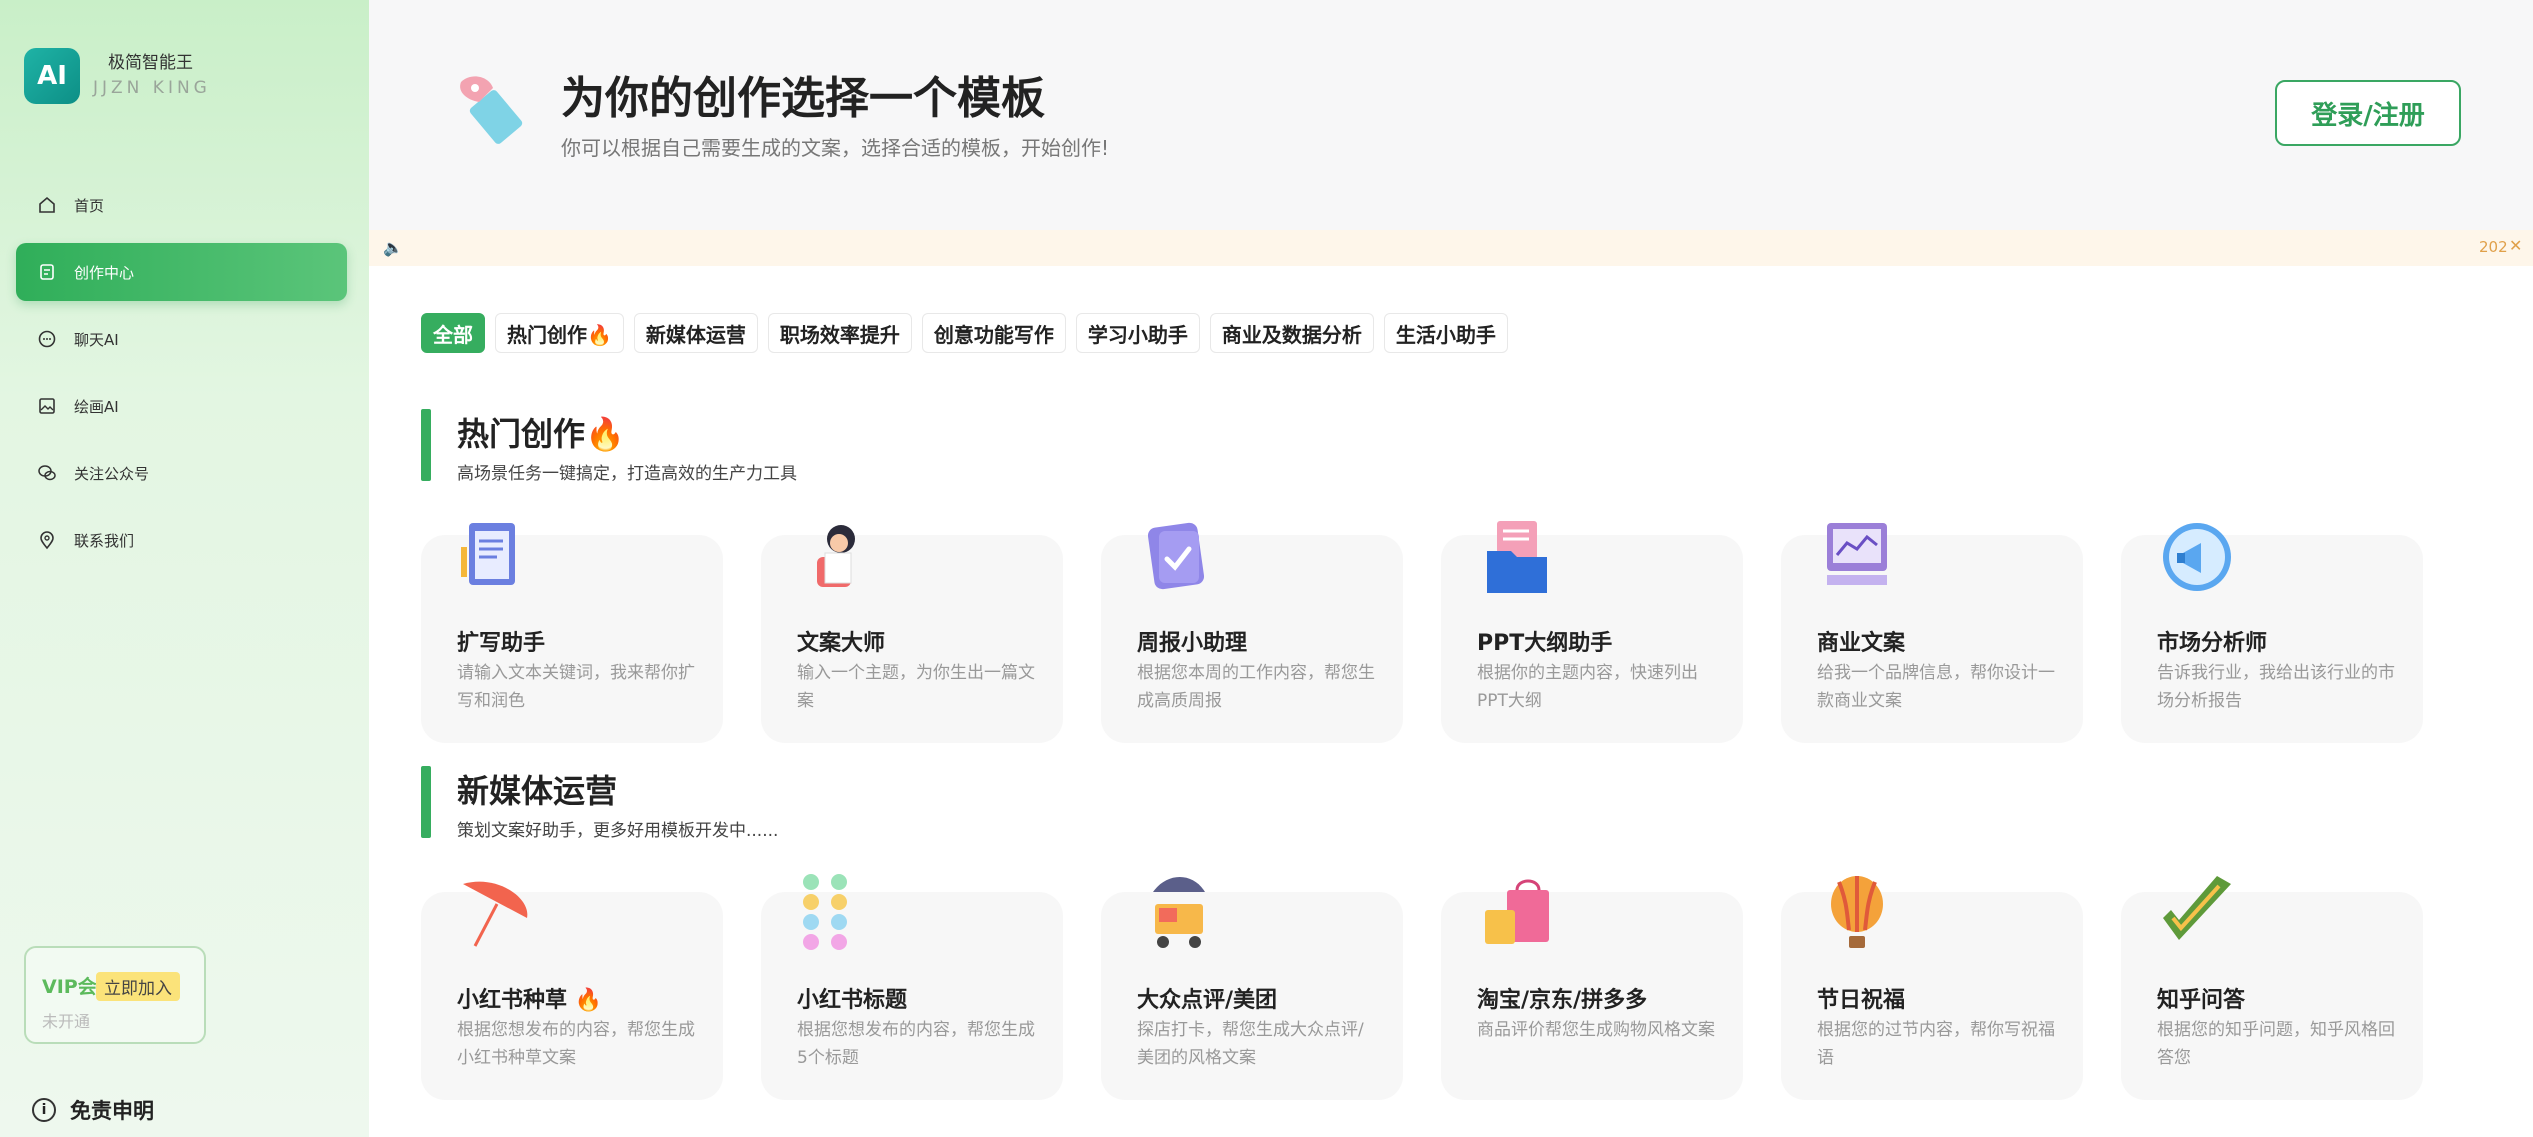 This screenshot has width=2533, height=1137. Describe the element at coordinates (912, 987) in the screenshot. I see `template-card: 小红书标题 根据您想发布的内容，帮您生成5个标题` at that location.